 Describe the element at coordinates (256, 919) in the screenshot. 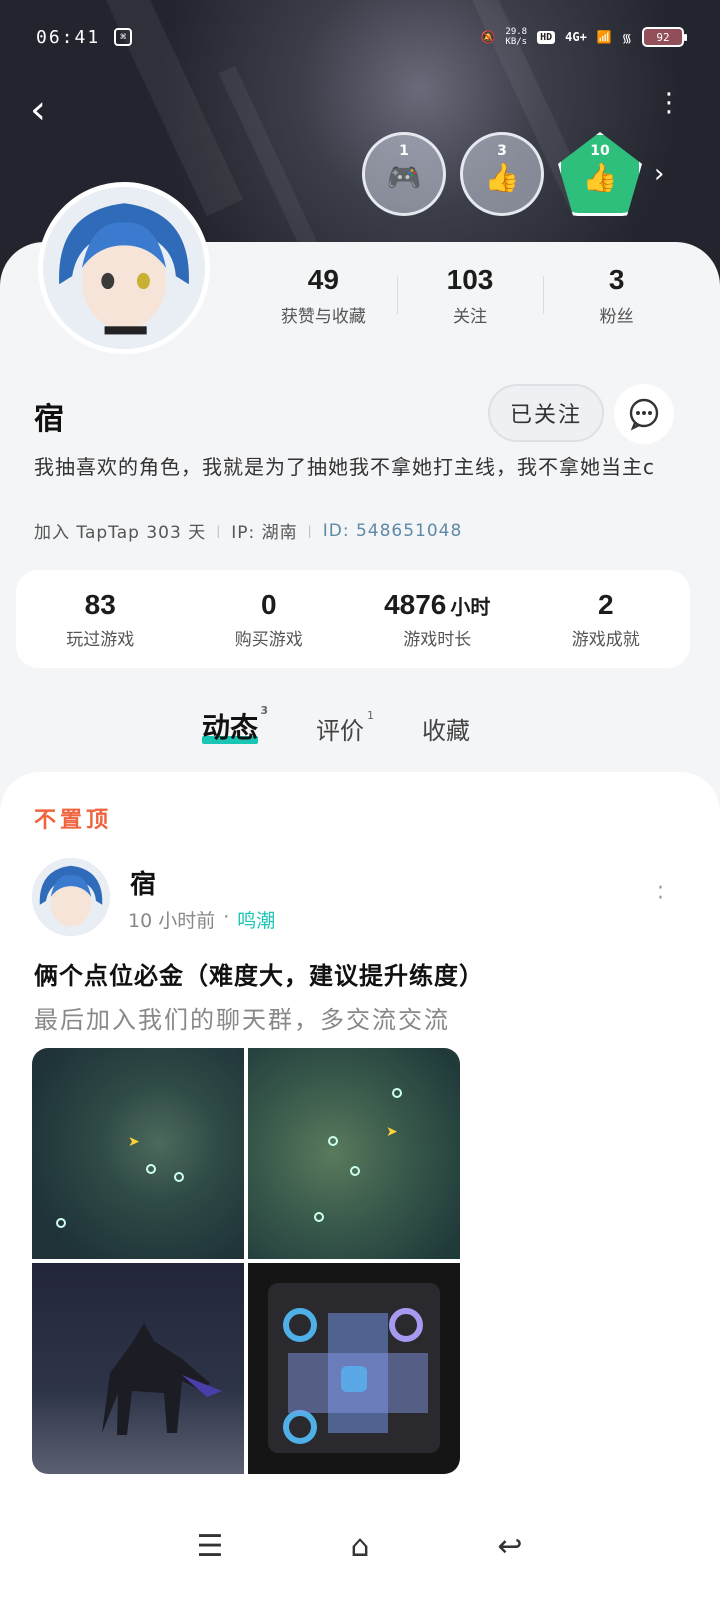

I see `post-game-tag: 鸣潮` at that location.